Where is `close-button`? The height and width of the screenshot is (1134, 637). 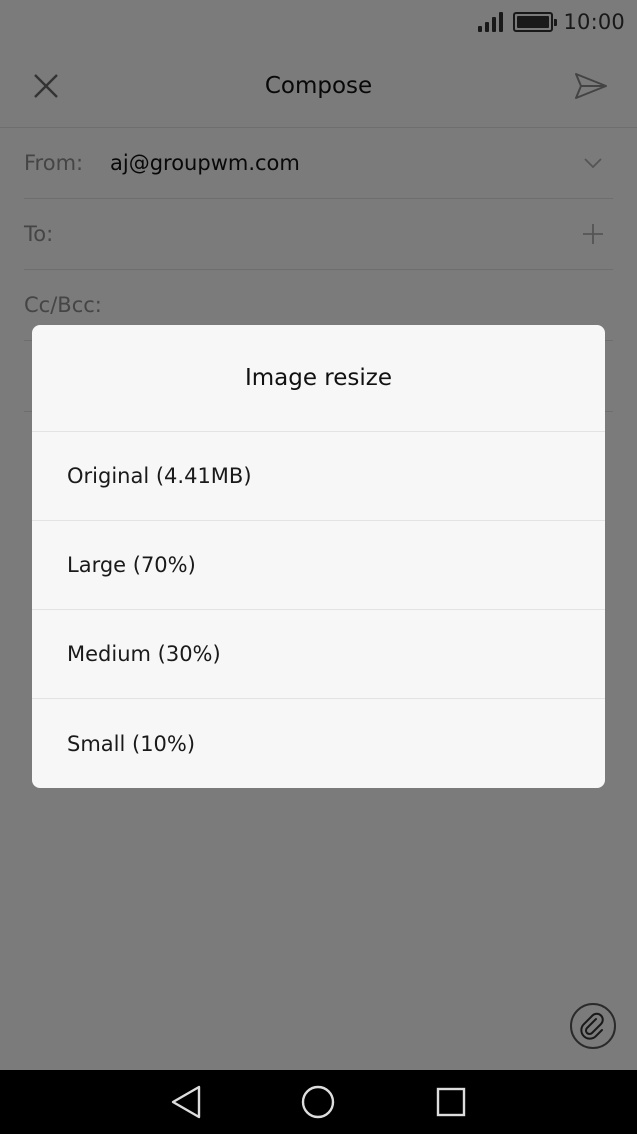 close-button is located at coordinates (46, 86).